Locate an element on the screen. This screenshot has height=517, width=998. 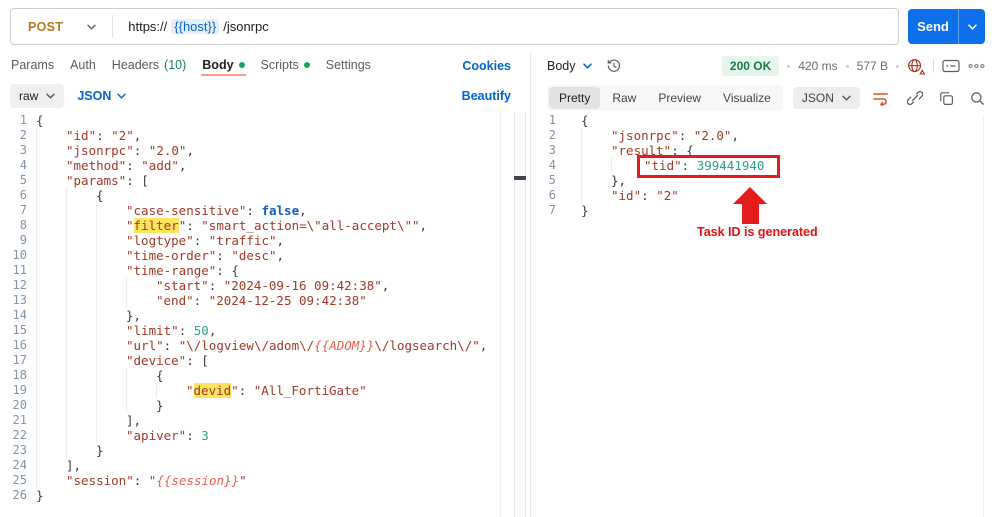
code-line: 7 "case-sensitive": false, is located at coordinates (250, 210).